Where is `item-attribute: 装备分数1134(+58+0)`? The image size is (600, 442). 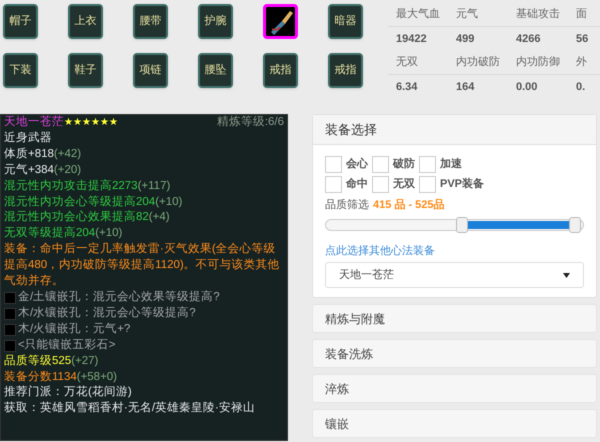 item-attribute: 装备分数1134(+58+0) is located at coordinates (61, 377).